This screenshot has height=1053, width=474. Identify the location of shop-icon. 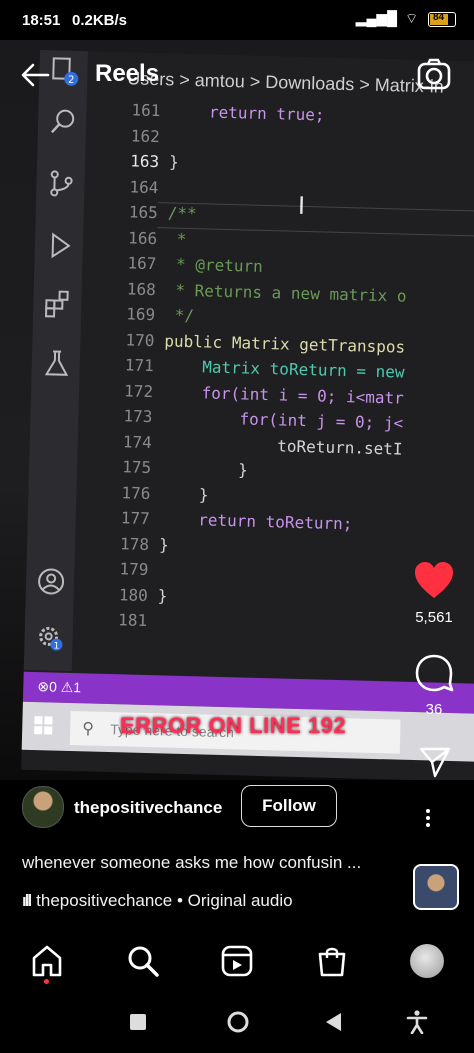
(332, 961).